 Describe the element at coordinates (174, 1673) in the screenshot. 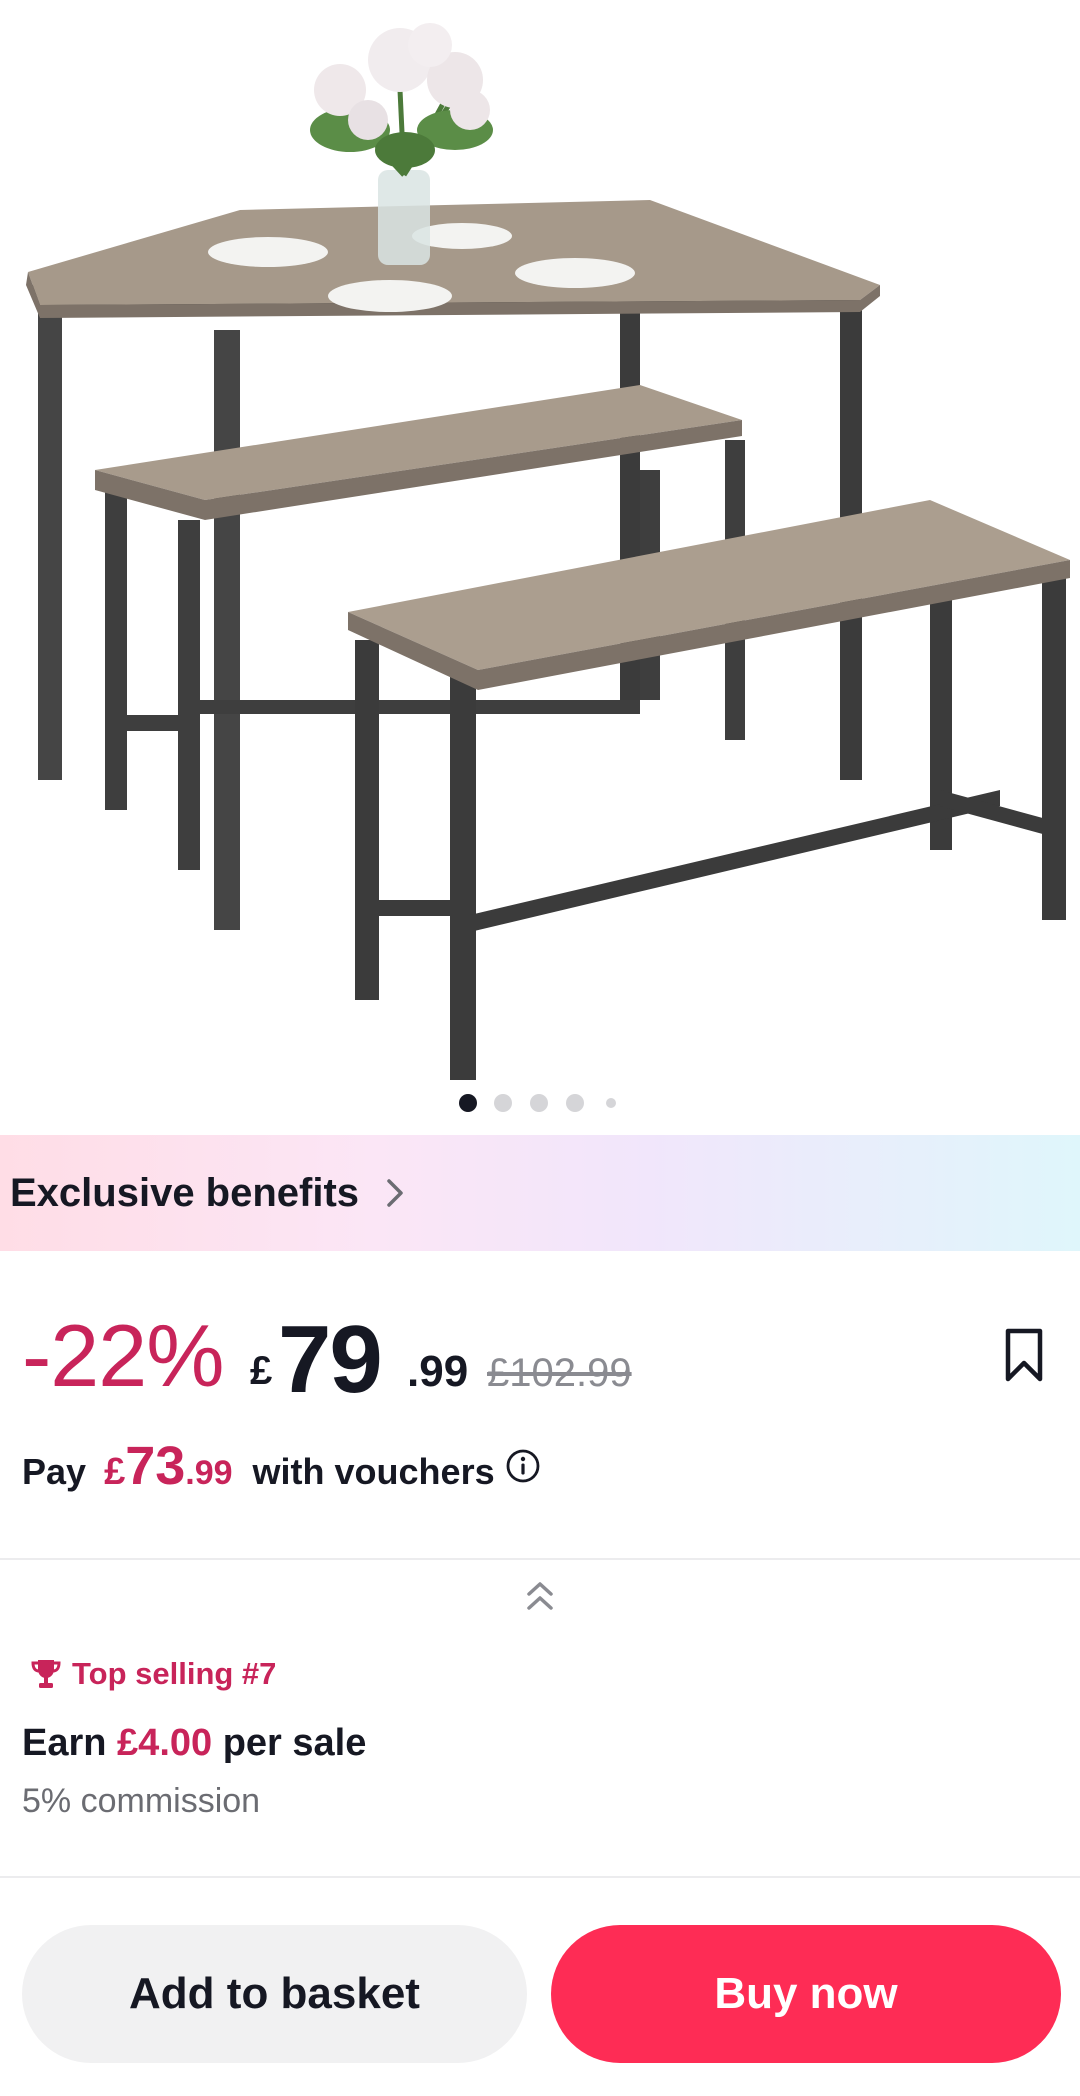

I see `top-selling-label: Top selling #7` at that location.